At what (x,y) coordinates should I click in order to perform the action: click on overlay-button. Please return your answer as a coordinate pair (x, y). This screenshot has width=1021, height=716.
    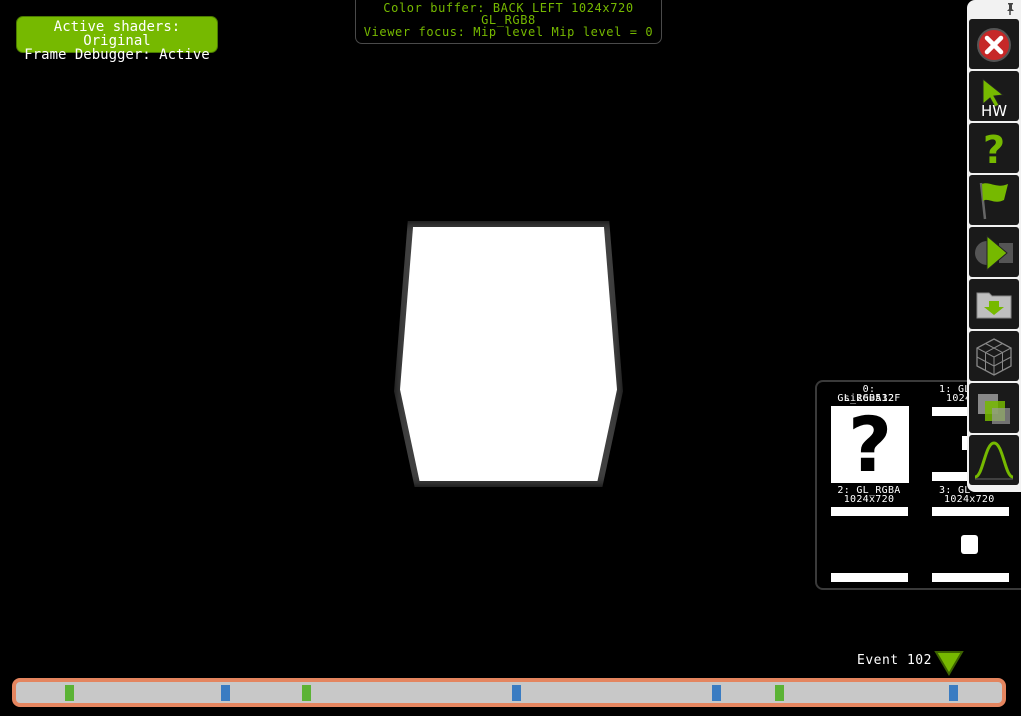
    Looking at the image, I should click on (994, 408).